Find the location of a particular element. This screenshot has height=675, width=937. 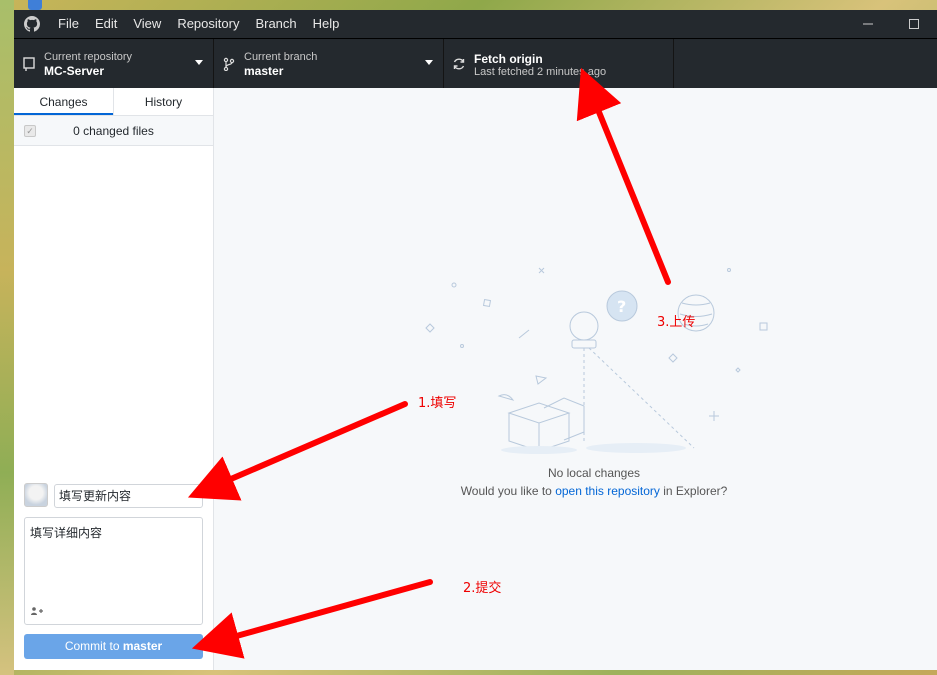

hint-text-after: in Explorer? is located at coordinates (693, 491).